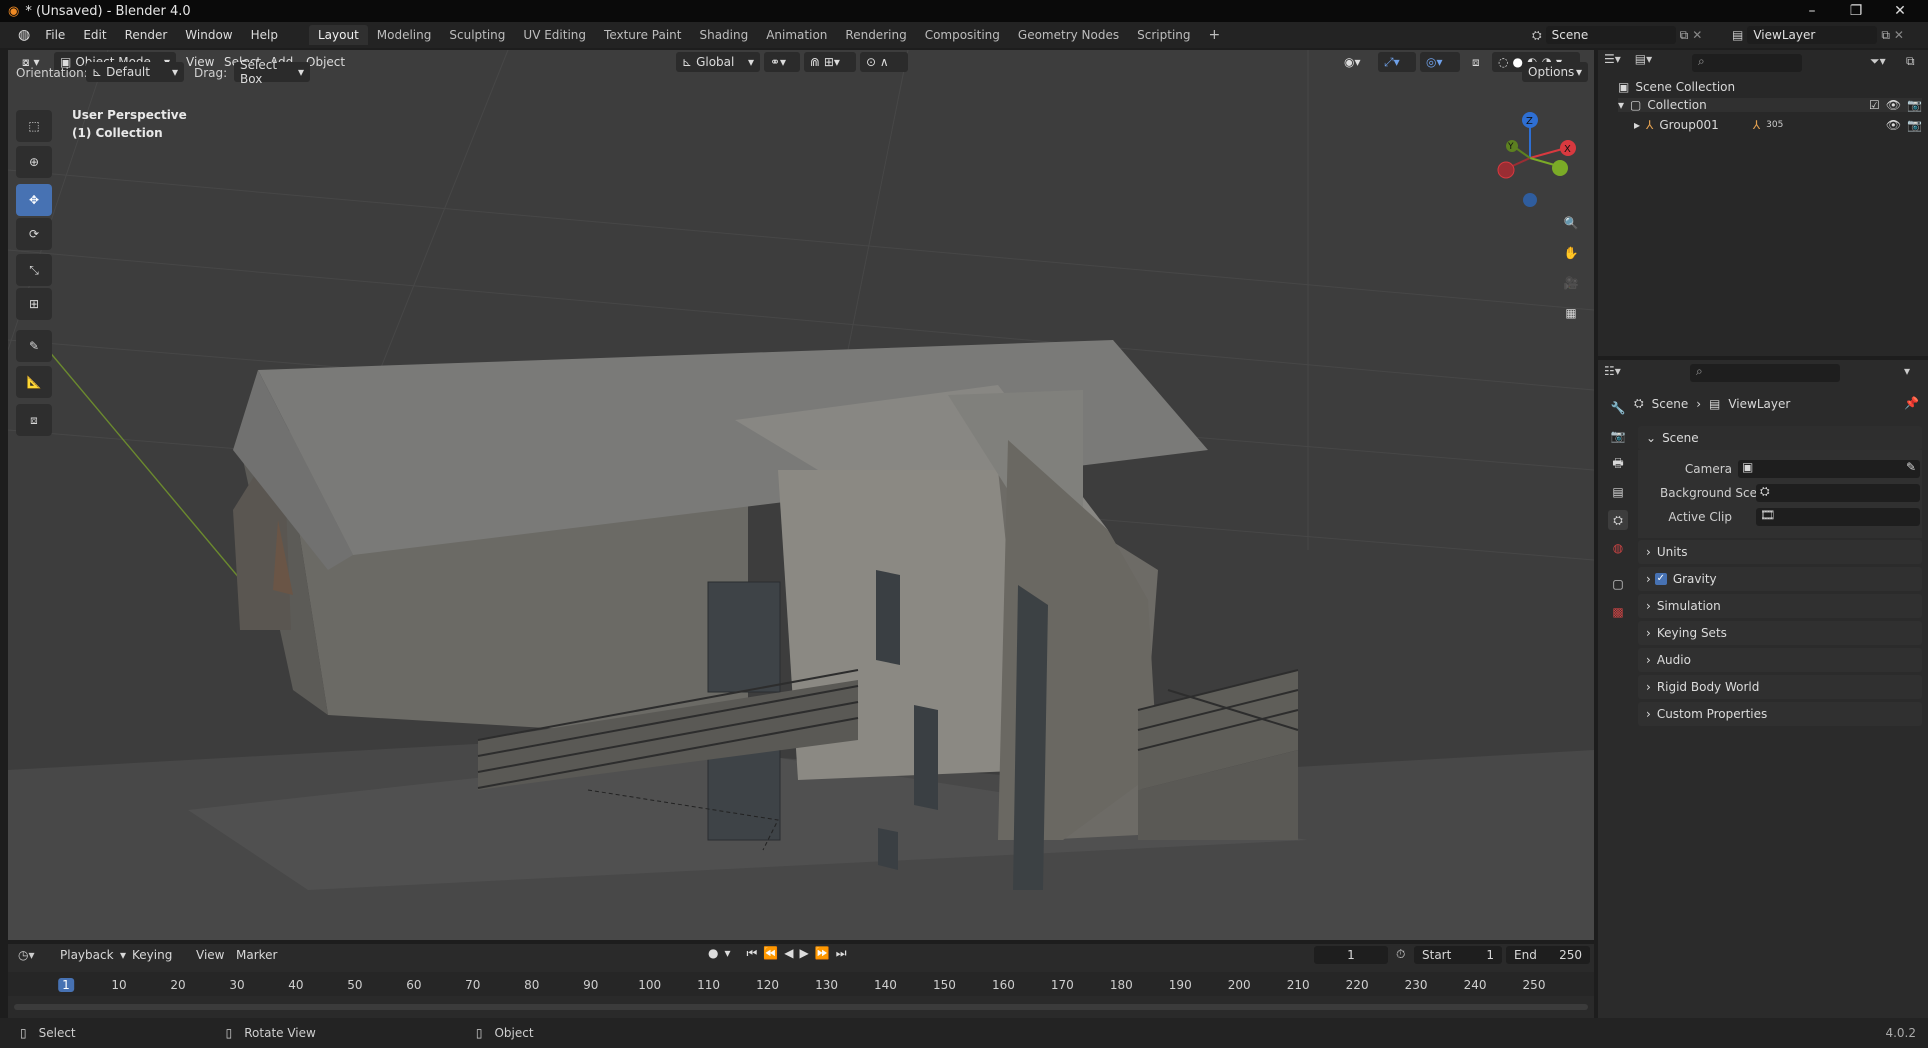  I want to click on transform-tool: ⊞, so click(34, 304).